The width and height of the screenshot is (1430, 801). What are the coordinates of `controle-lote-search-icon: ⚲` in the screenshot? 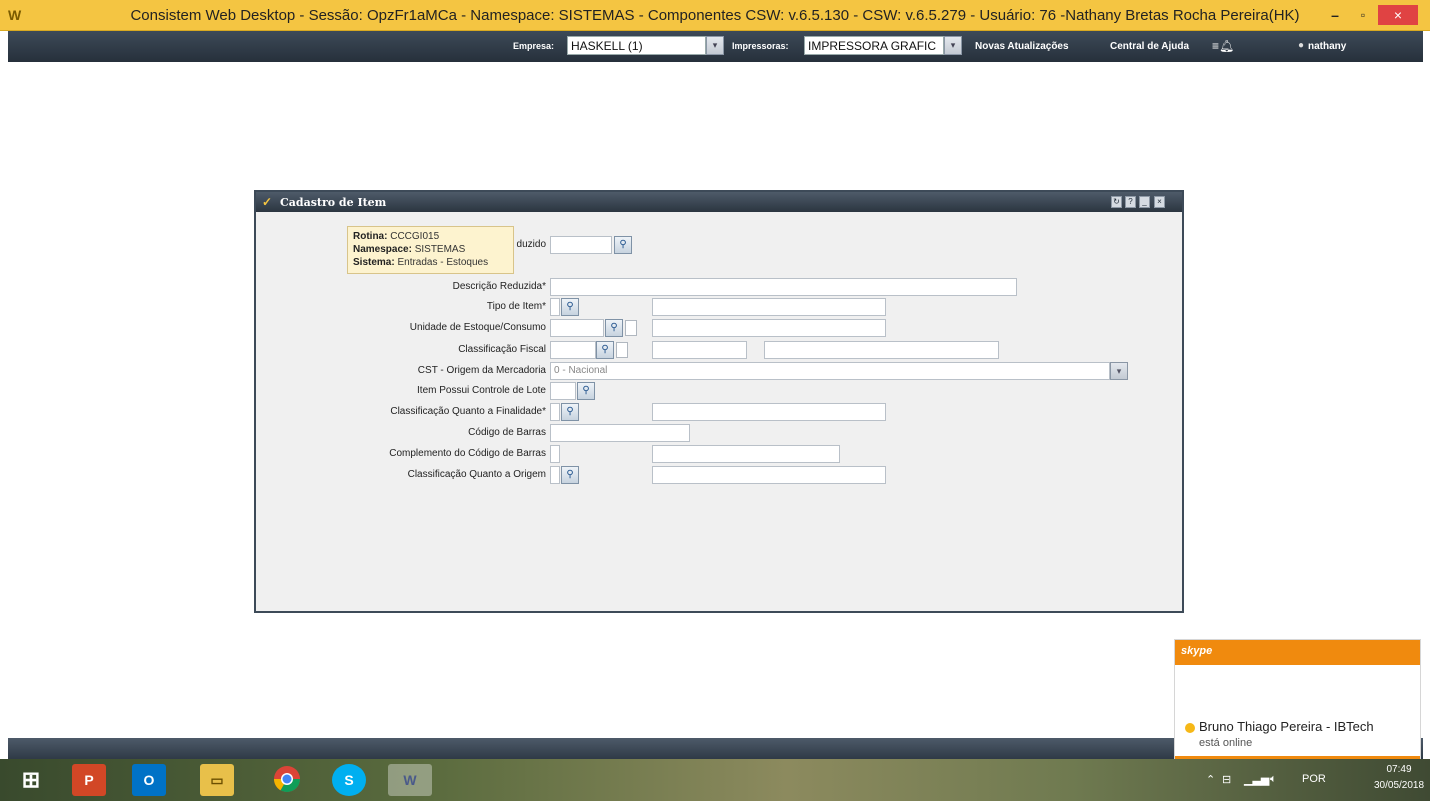 It's located at (586, 391).